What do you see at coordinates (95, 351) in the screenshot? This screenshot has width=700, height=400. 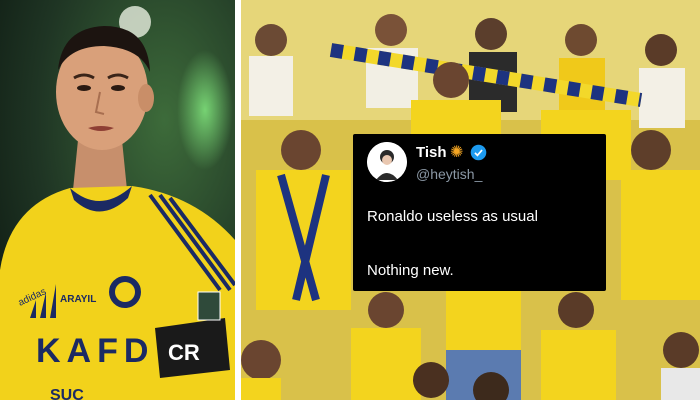 I see `jersey-sponsor: KAFD` at bounding box center [95, 351].